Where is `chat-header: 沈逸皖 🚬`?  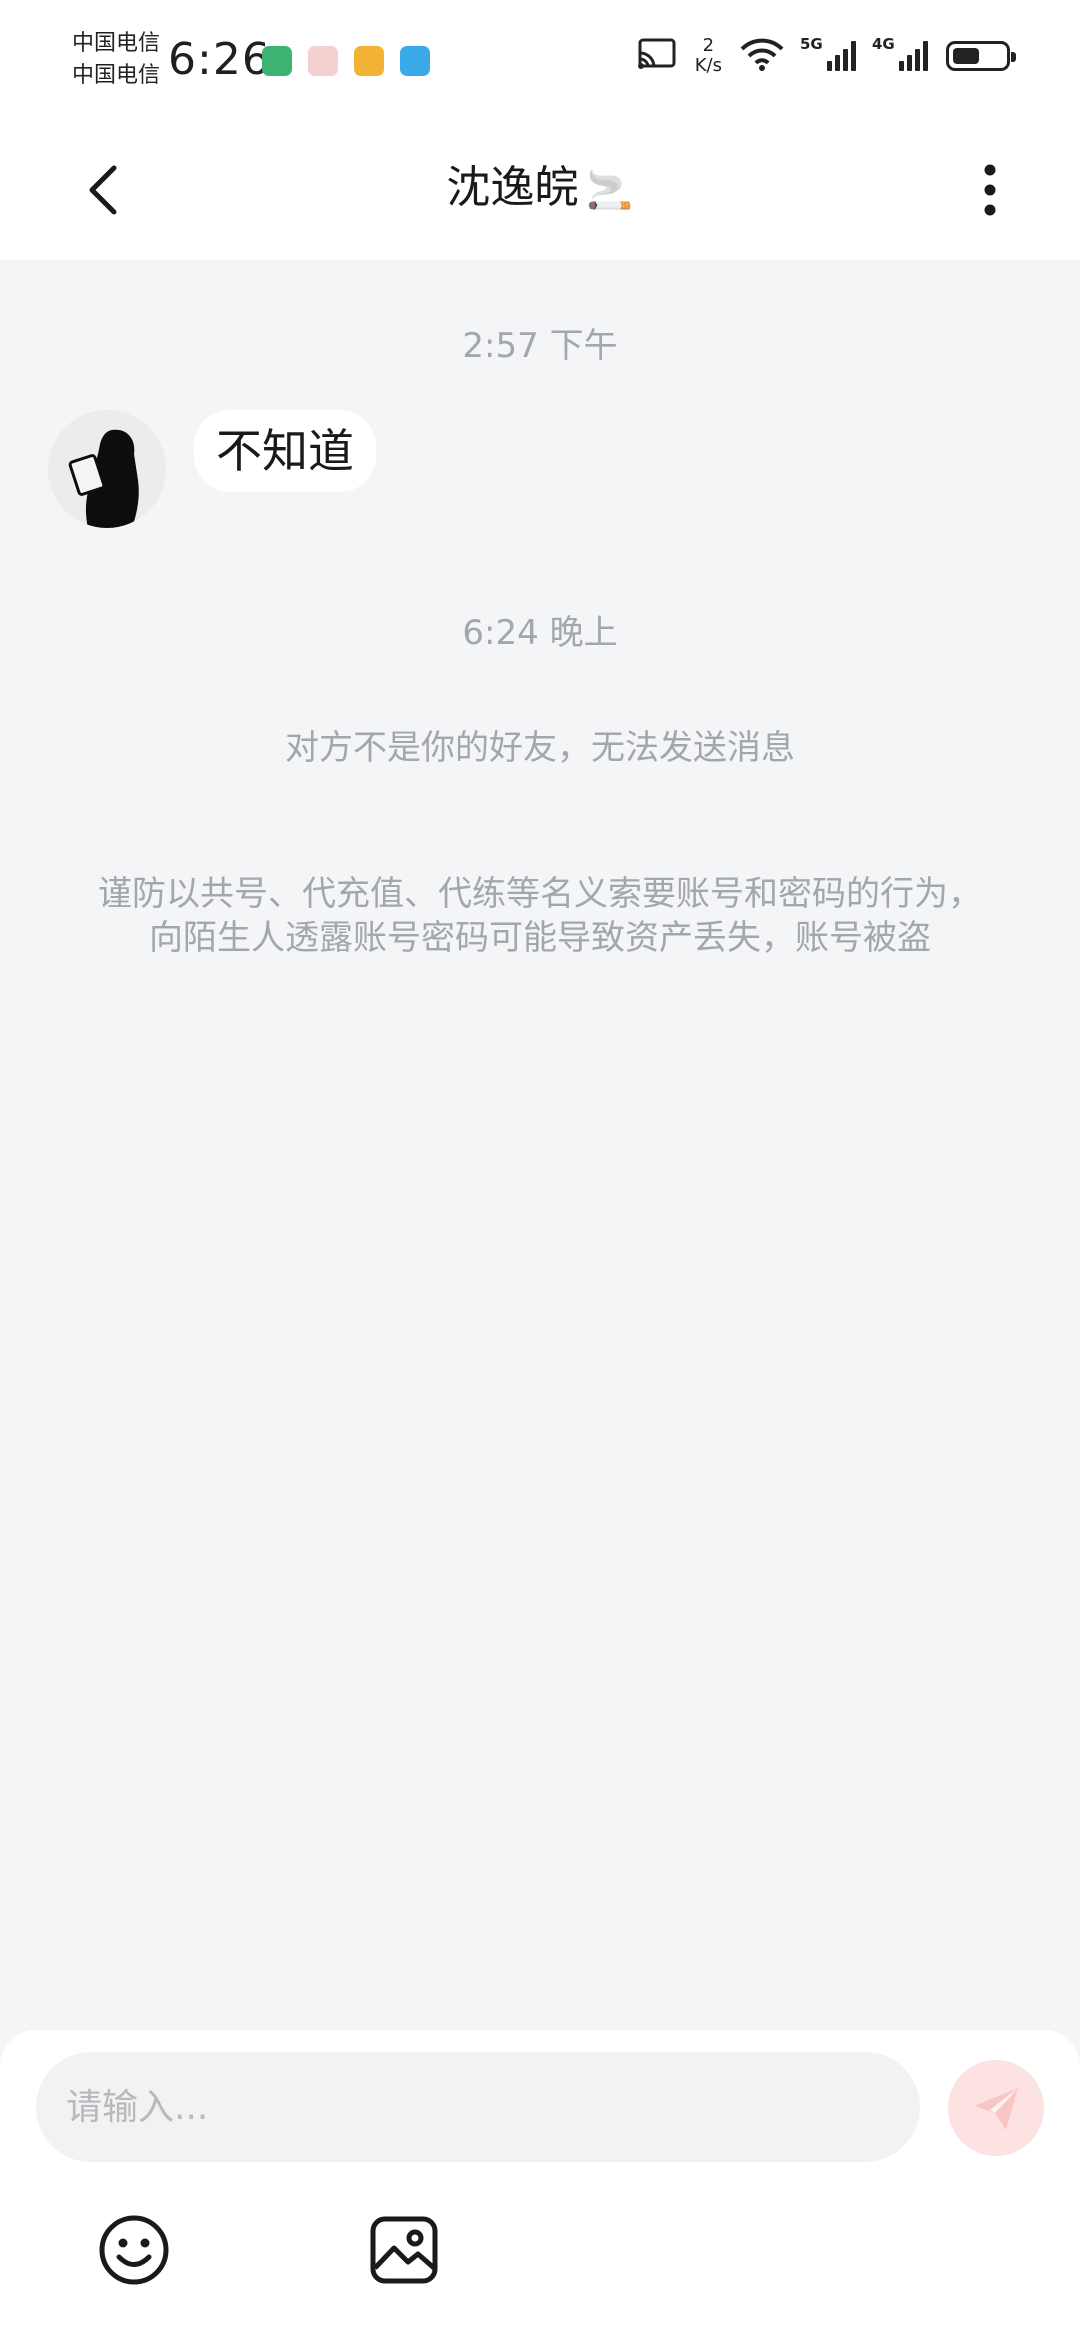
chat-header: 沈逸皖 🚬 is located at coordinates (540, 190).